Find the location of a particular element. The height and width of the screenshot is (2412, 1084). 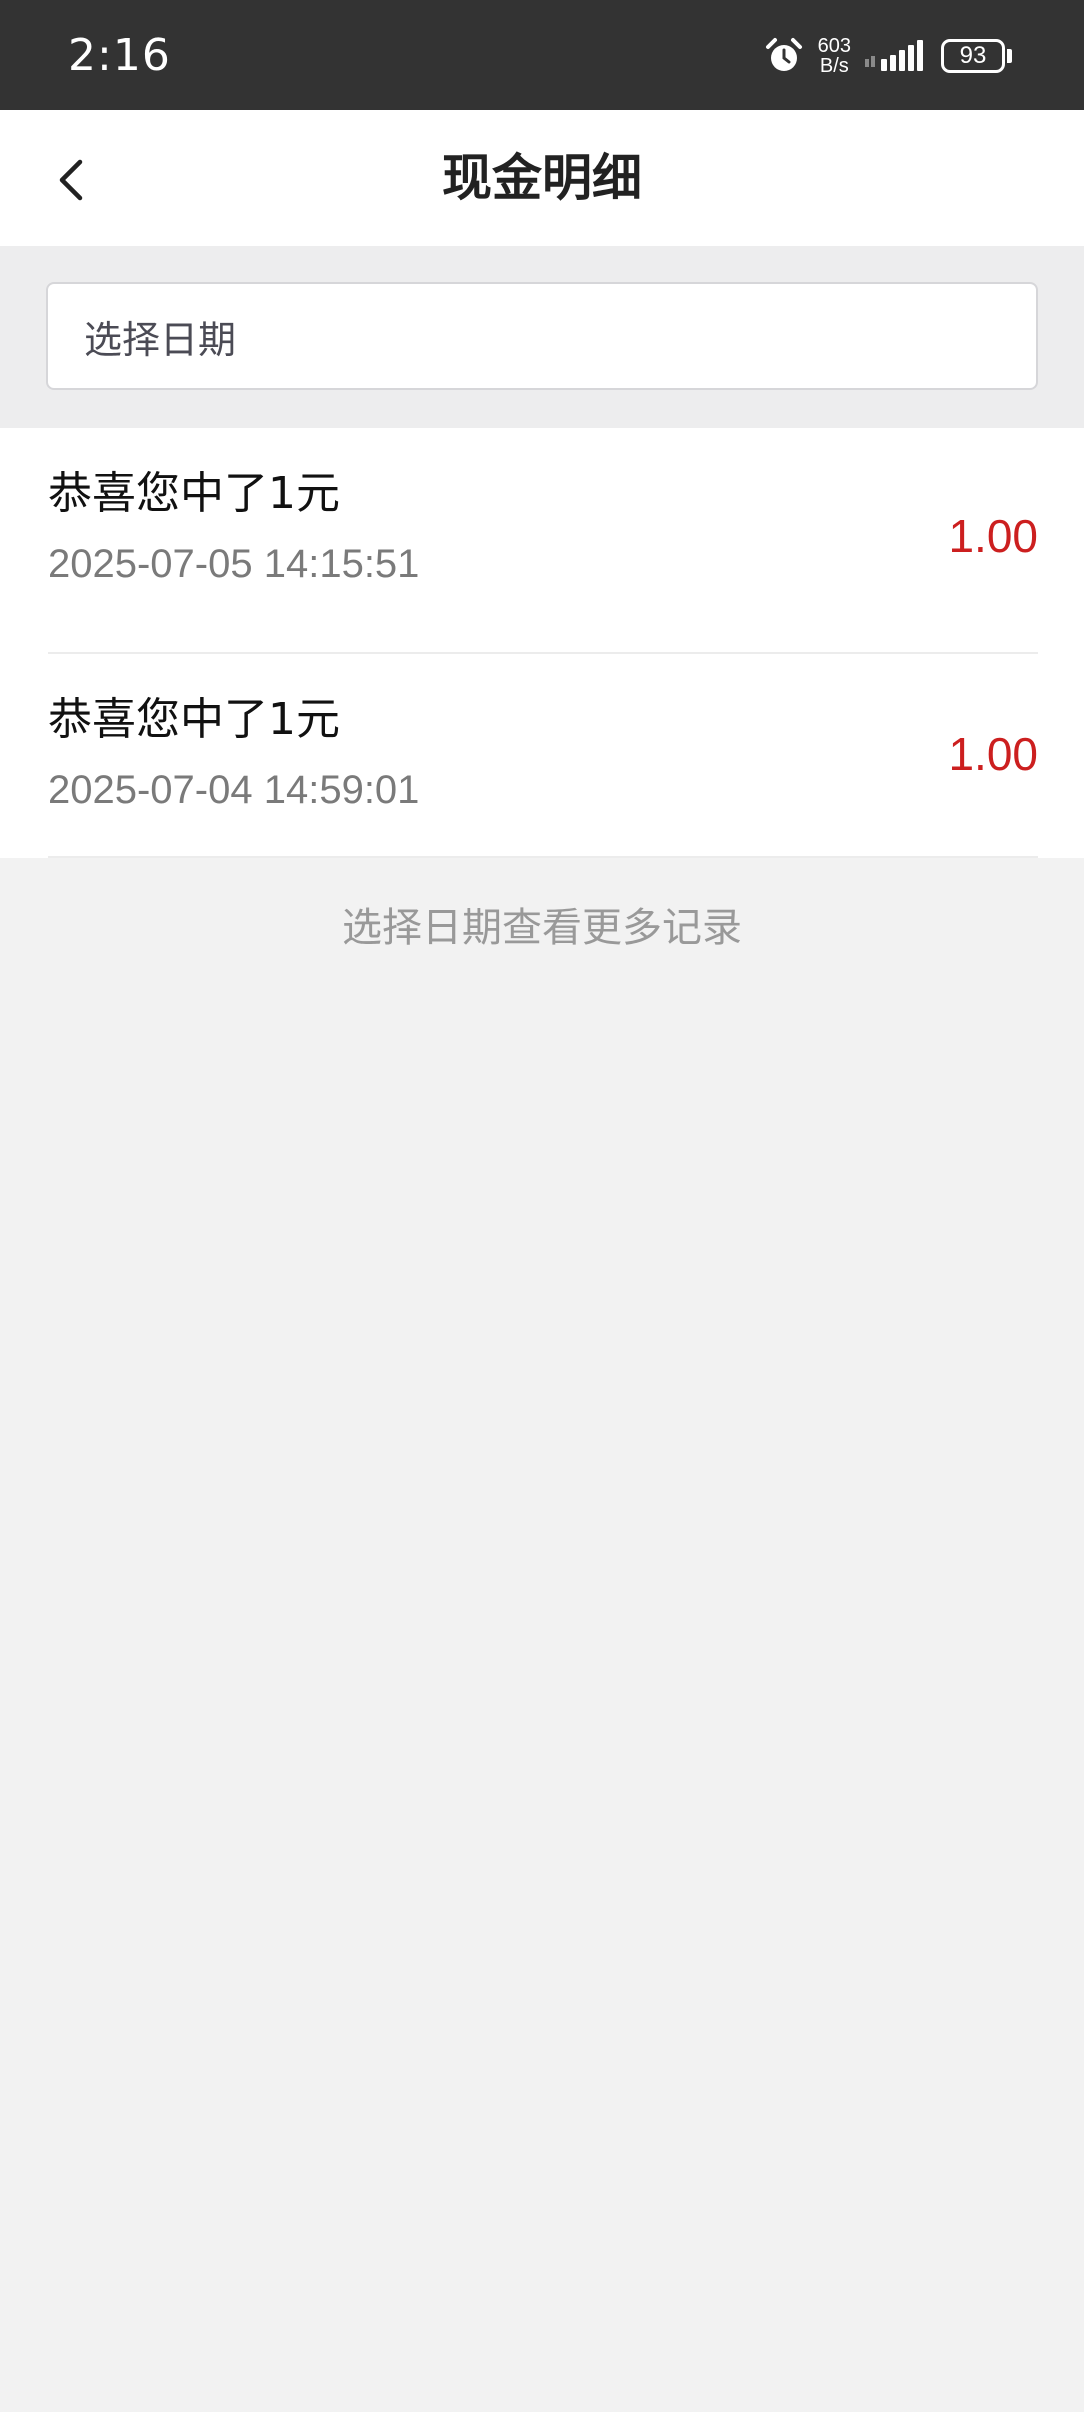

date-filter-bar: 选择日期 is located at coordinates (542, 337).